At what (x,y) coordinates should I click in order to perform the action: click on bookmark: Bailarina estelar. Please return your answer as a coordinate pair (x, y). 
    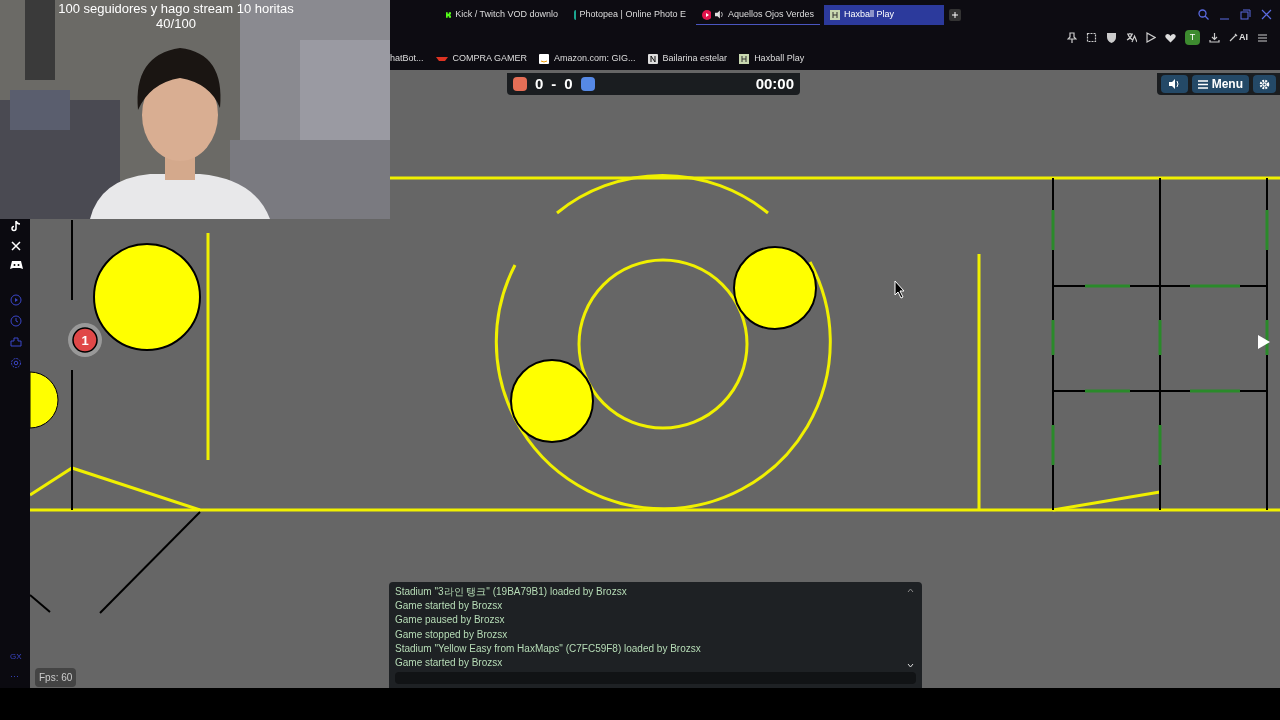
    Looking at the image, I should click on (687, 59).